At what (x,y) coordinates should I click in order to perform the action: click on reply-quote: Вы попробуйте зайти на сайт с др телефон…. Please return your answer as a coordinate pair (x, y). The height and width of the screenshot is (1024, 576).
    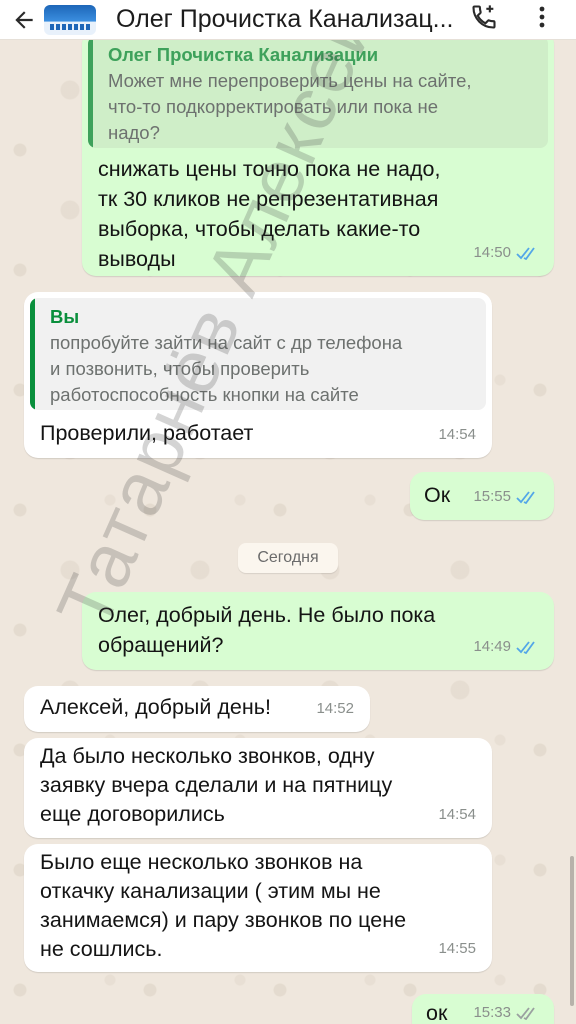
    Looking at the image, I should click on (258, 354).